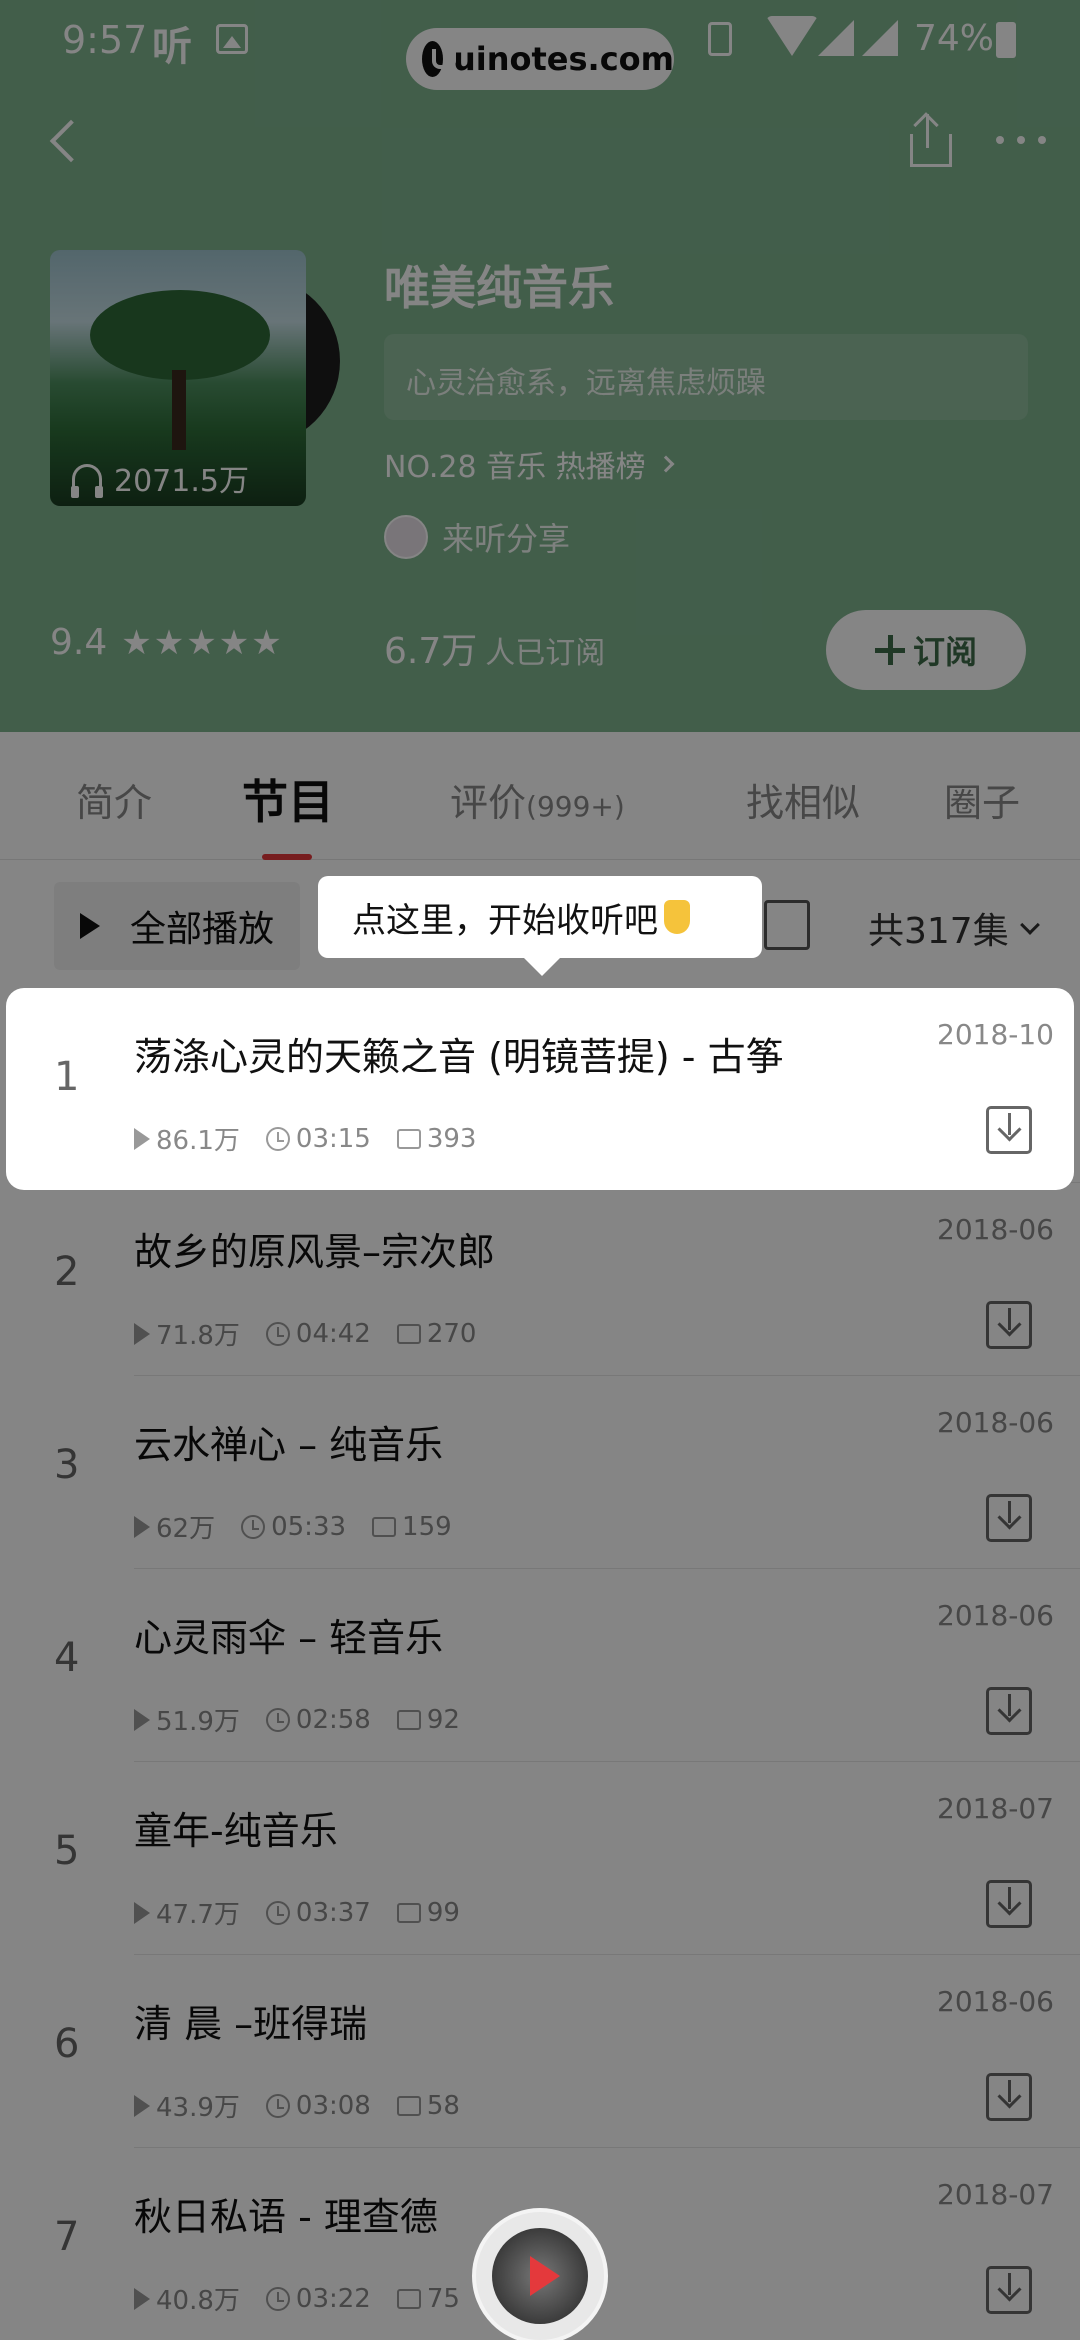  What do you see at coordinates (931, 140) in the screenshot?
I see `share-button` at bounding box center [931, 140].